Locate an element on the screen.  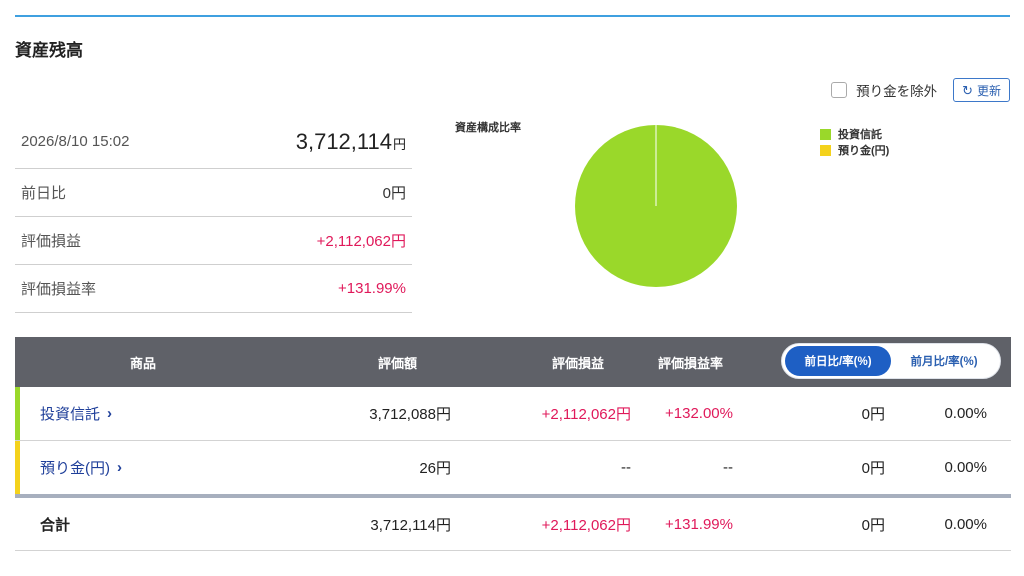
summary-total: 3,712,114円 is located at coordinates (351, 142).